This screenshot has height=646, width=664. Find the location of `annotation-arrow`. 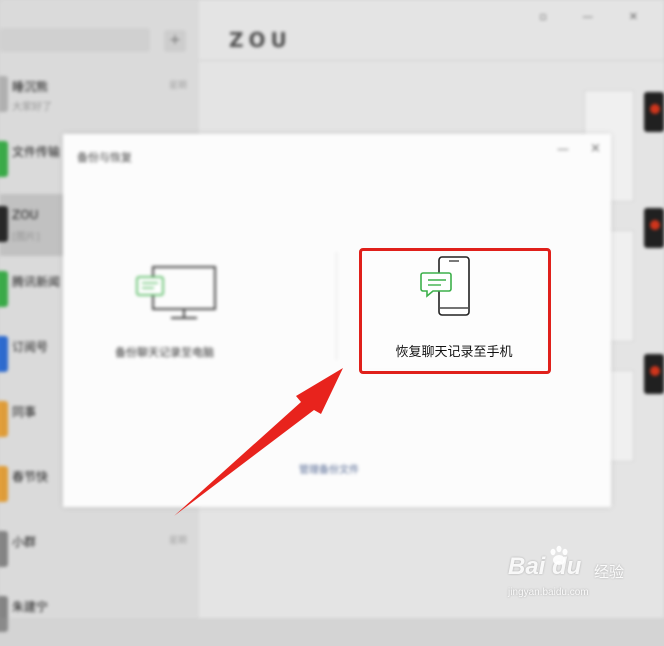

annotation-arrow is located at coordinates (258, 442).